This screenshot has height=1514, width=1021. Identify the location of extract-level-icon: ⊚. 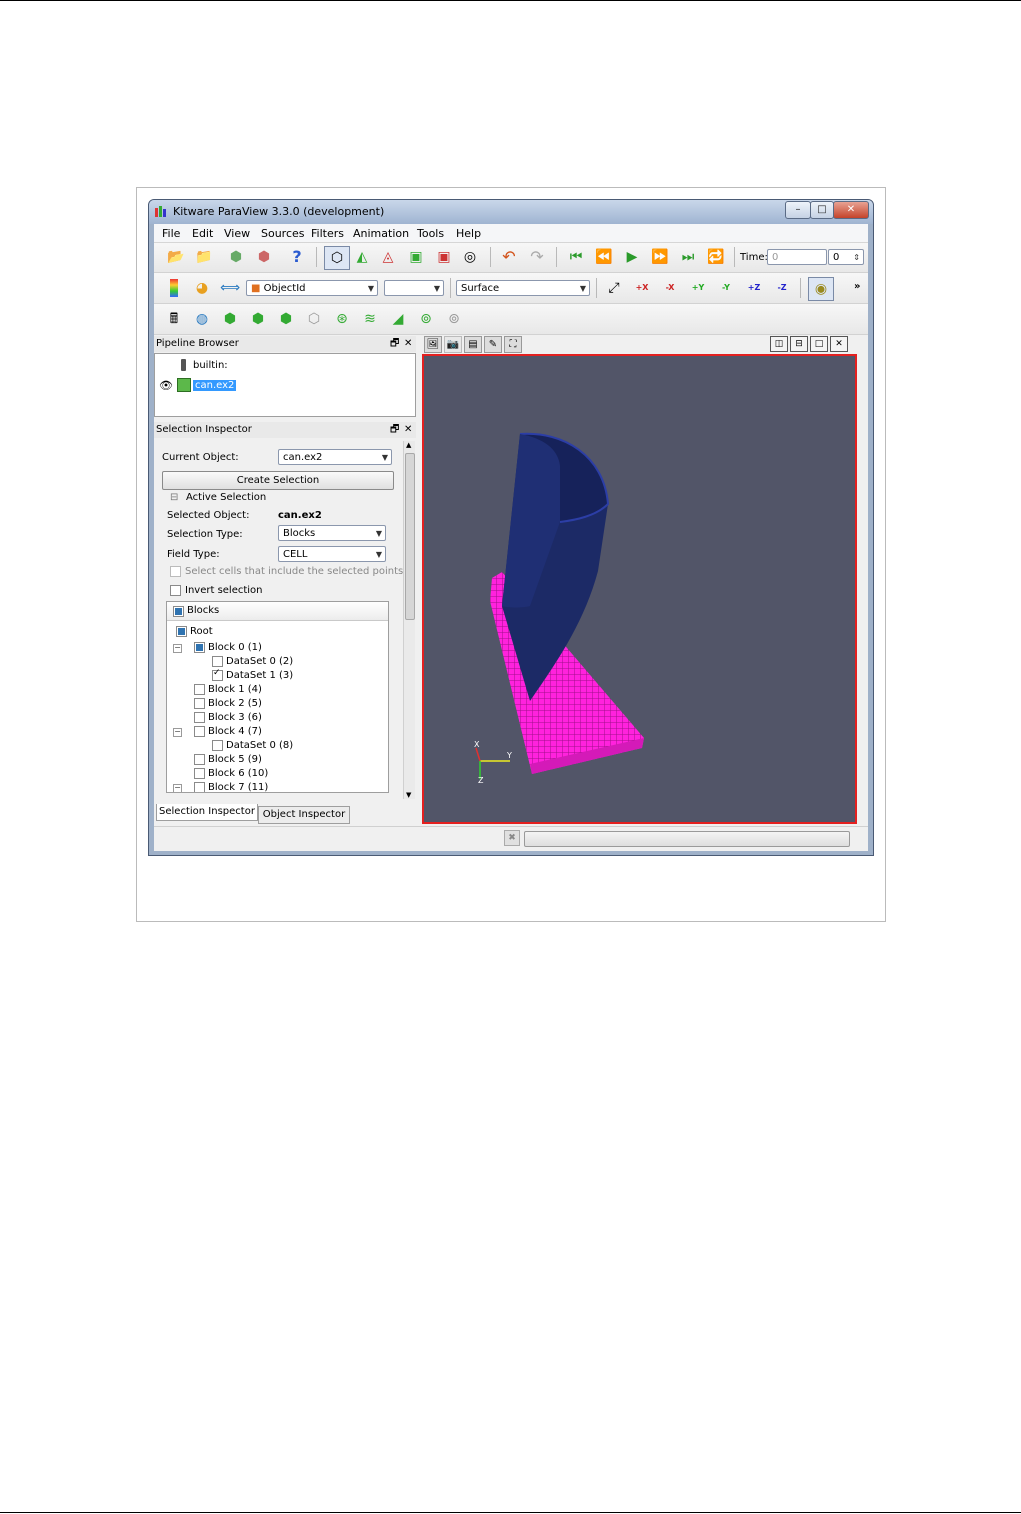
(454, 319).